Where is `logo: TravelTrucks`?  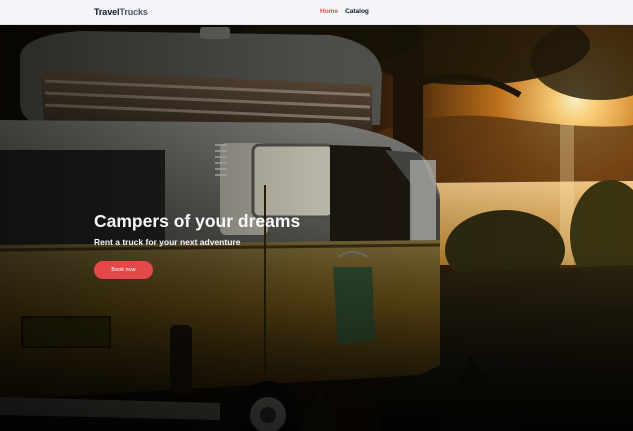 logo: TravelTrucks is located at coordinates (121, 12).